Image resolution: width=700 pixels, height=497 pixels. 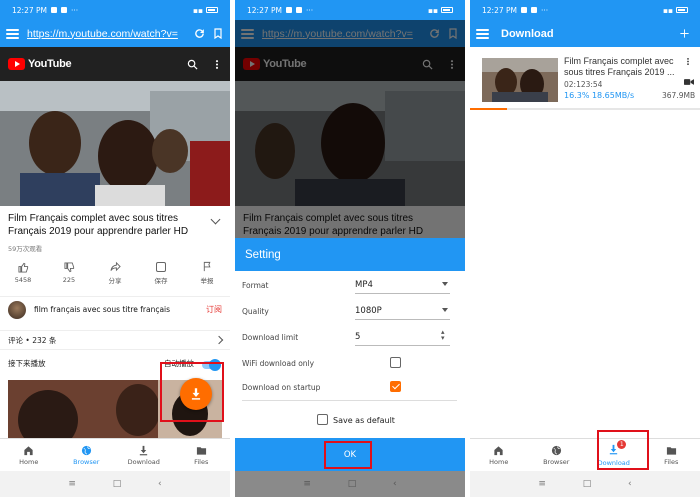 What do you see at coordinates (219, 340) in the screenshot?
I see `chevron-right-icon` at bounding box center [219, 340].